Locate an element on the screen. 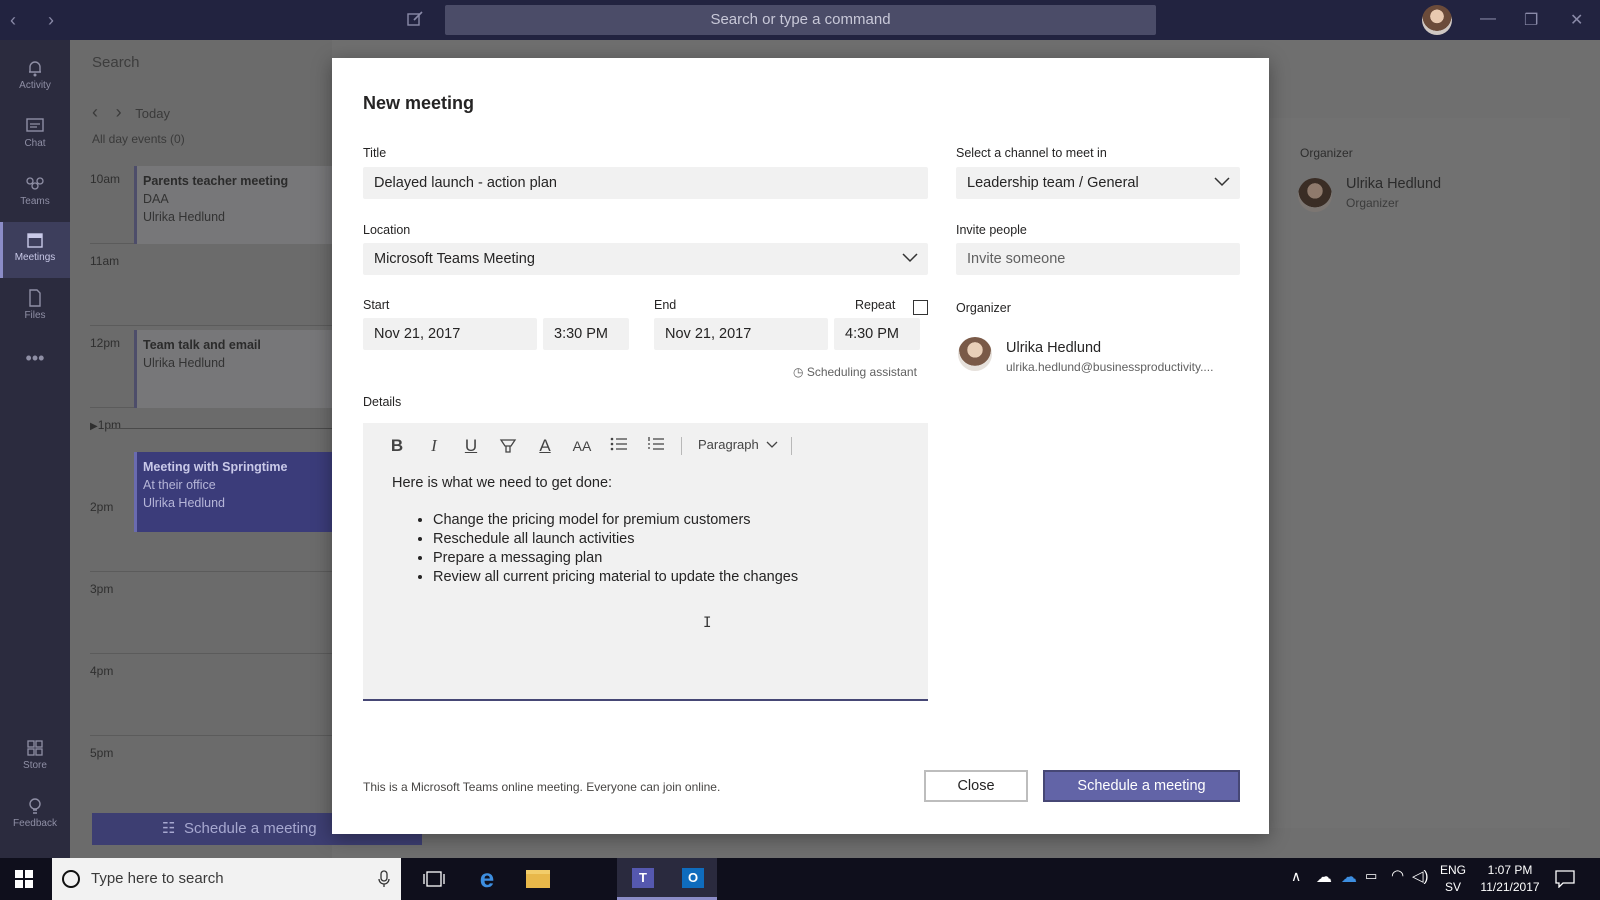 The height and width of the screenshot is (900, 1600). file-explorer-icon is located at coordinates (537, 879).